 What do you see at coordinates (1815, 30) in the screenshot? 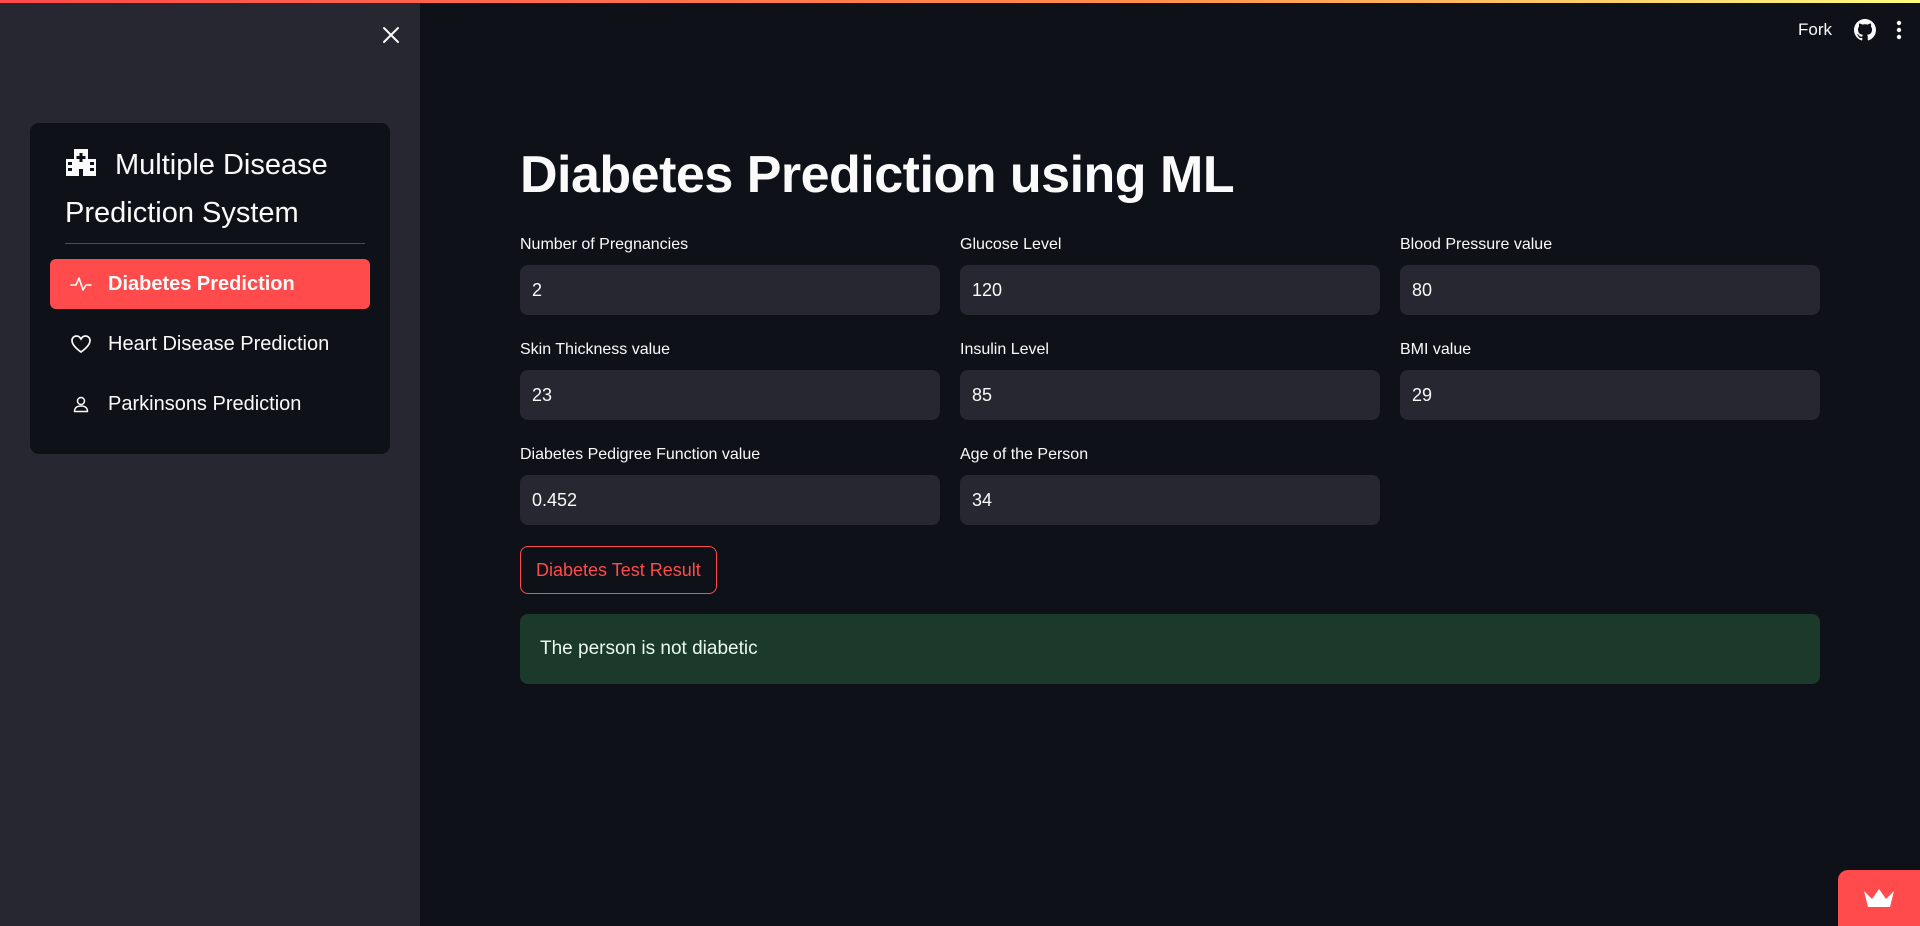
I see `fork-button: Fork` at bounding box center [1815, 30].